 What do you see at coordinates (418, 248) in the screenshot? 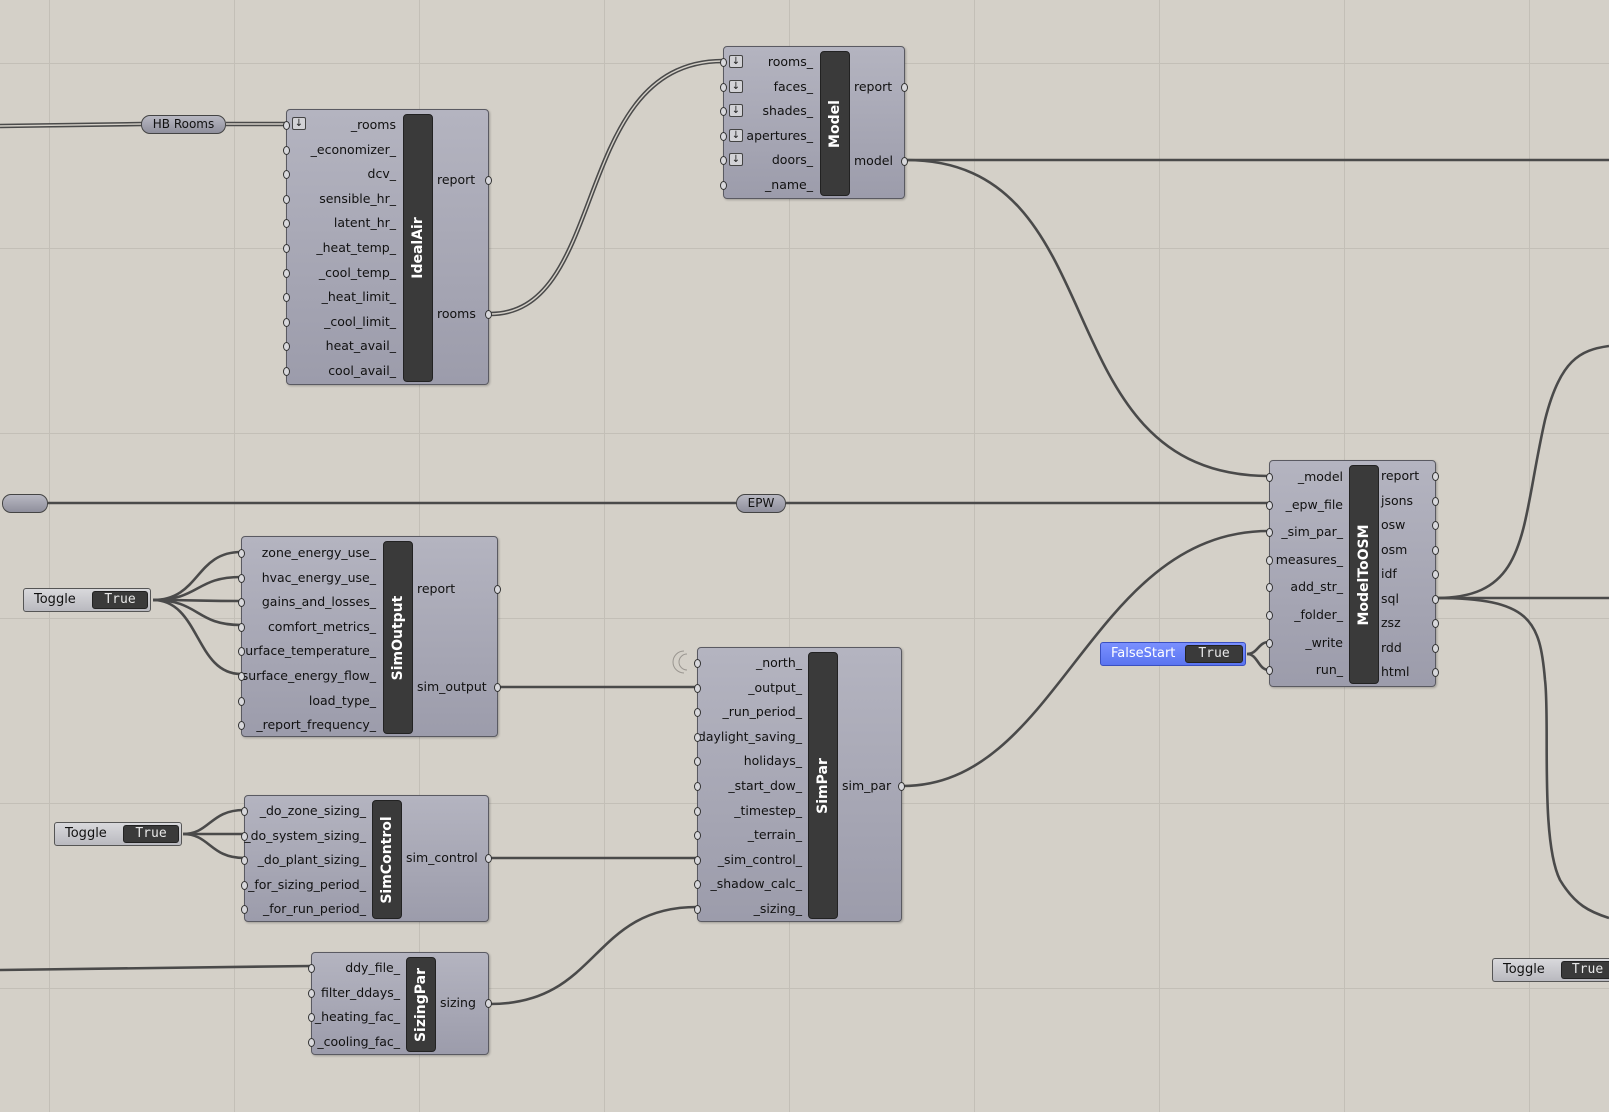
I see `idealair-nickname: IdealAir` at bounding box center [418, 248].